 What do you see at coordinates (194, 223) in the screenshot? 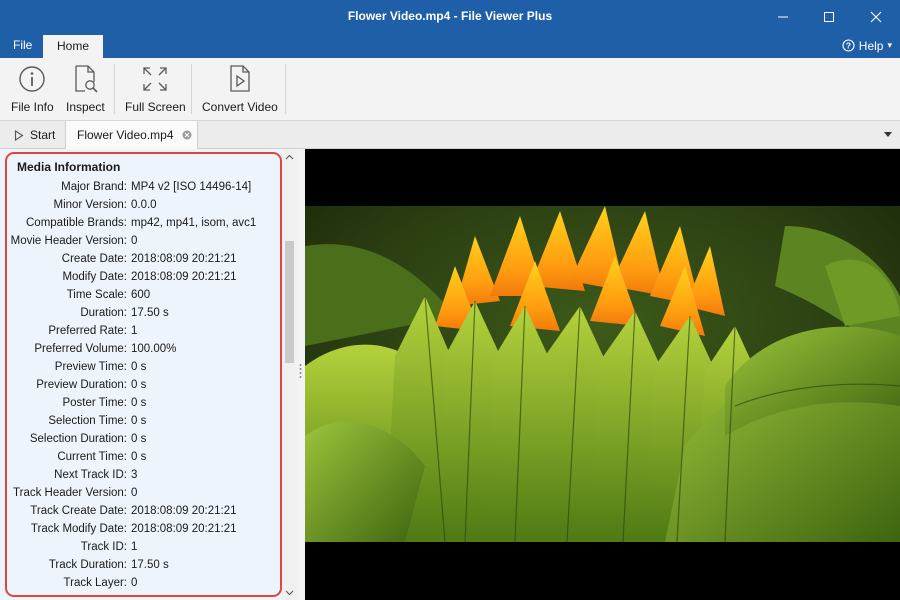
I see `media-info-value: mp42, mp41, isom, avc1` at bounding box center [194, 223].